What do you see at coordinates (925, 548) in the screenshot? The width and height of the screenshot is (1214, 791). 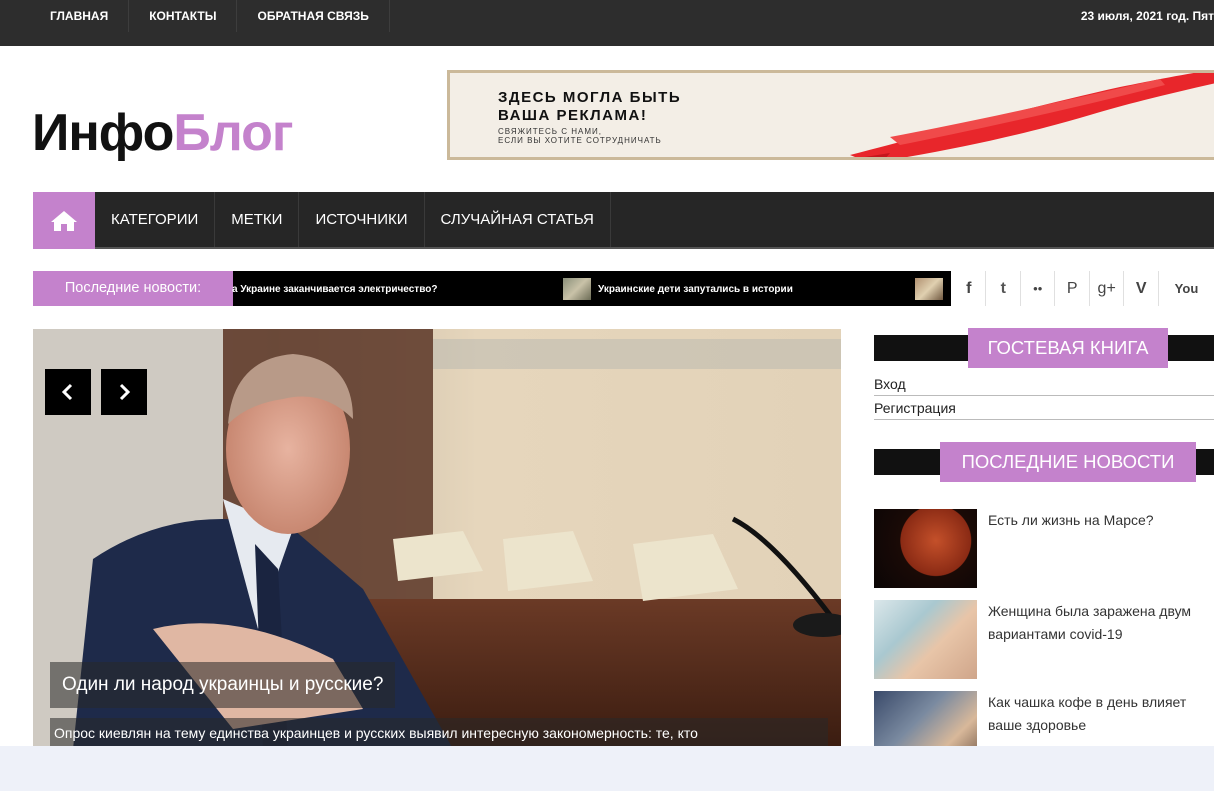 I see `news-thumb-mars` at bounding box center [925, 548].